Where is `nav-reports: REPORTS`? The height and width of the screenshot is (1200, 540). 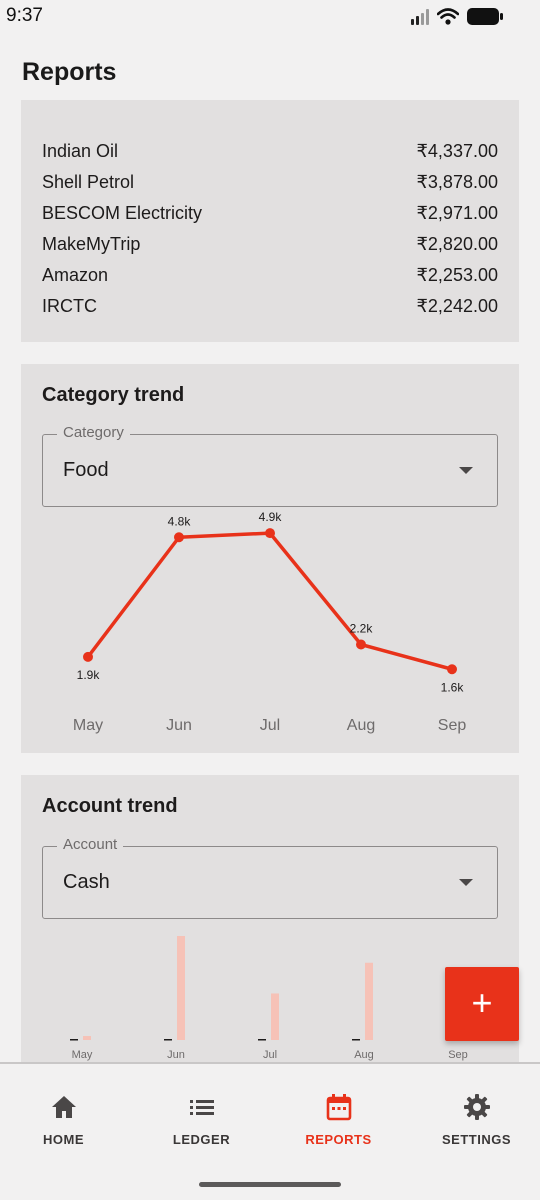
nav-reports: REPORTS is located at coordinates (338, 1114).